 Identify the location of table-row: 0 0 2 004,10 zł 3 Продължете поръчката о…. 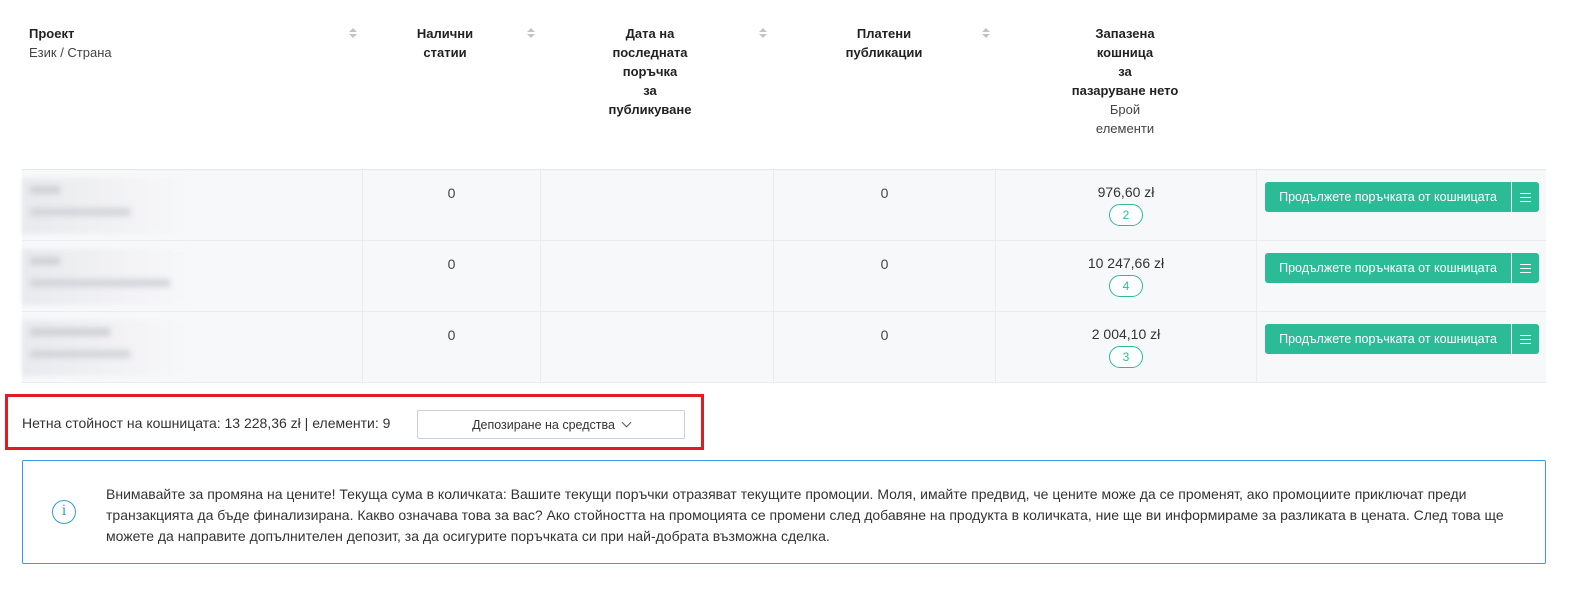
(784, 347).